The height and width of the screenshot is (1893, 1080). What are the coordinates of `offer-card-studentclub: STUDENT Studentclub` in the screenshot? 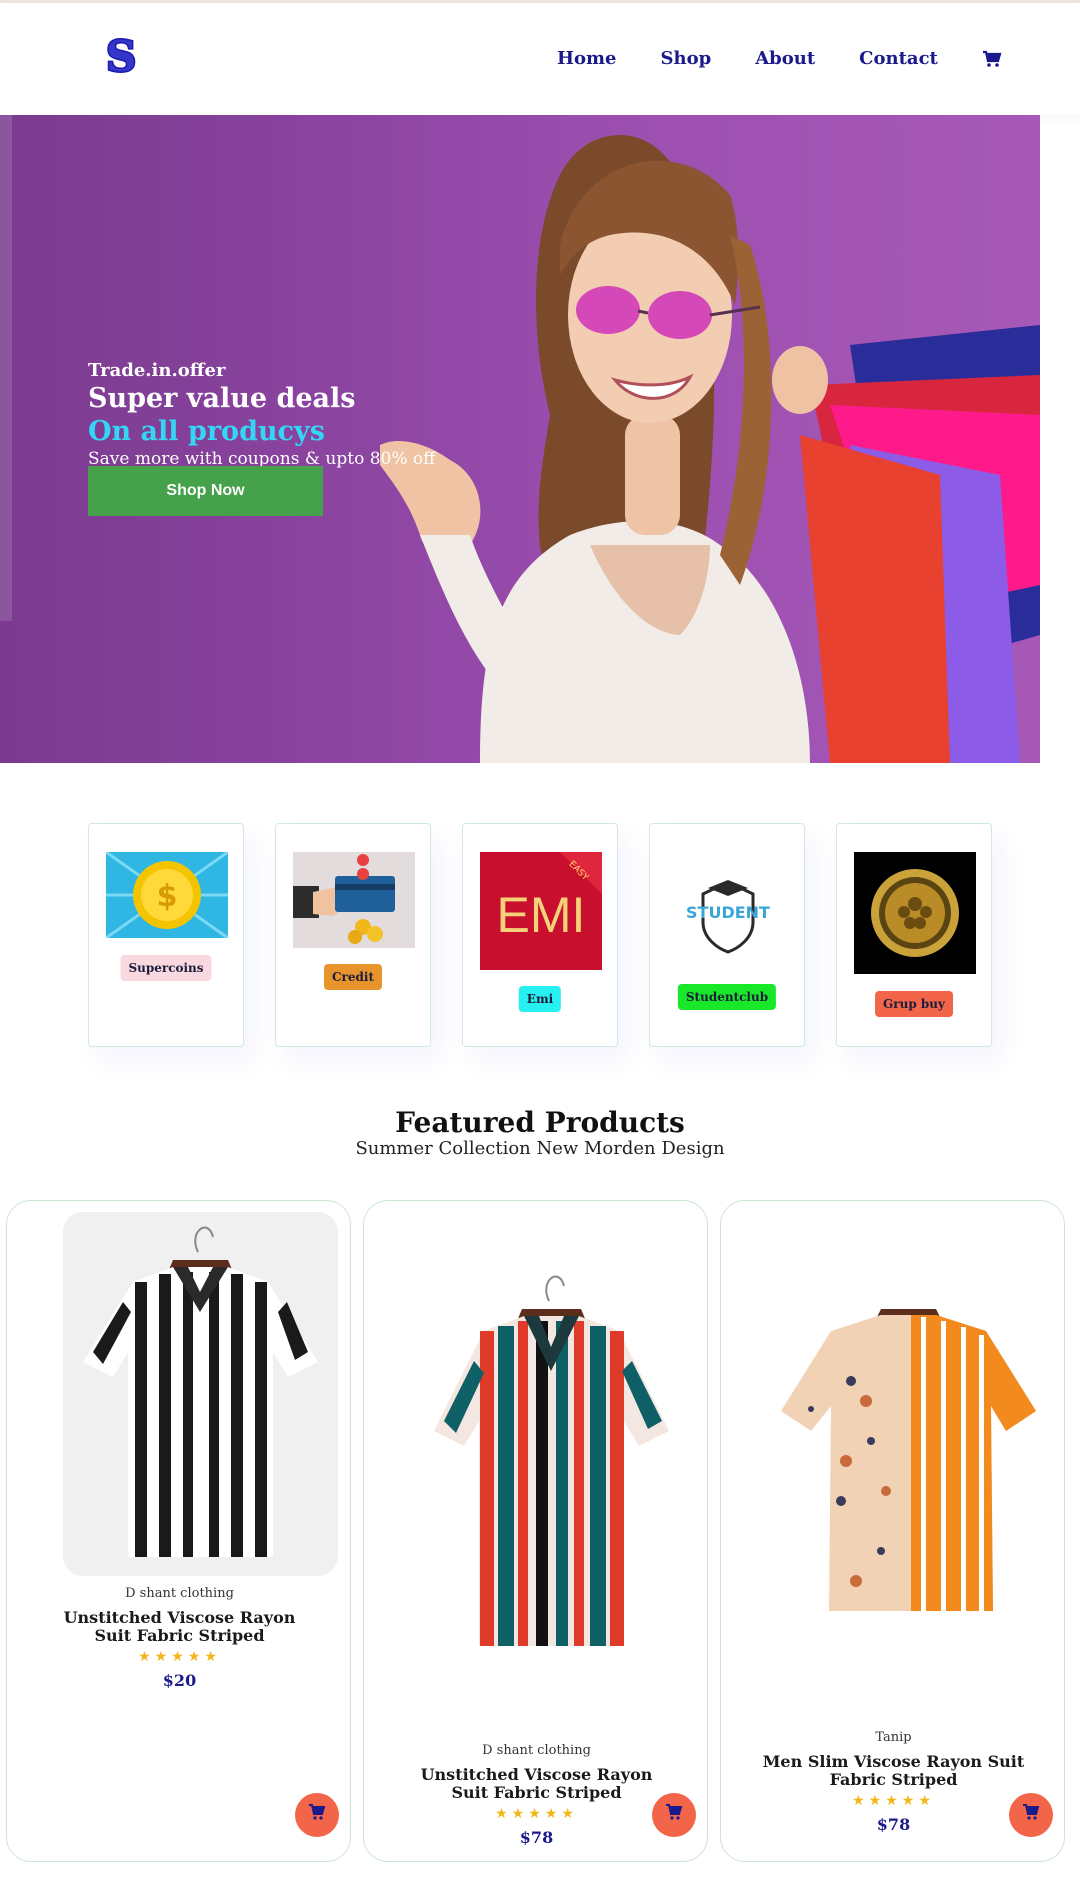 It's located at (727, 935).